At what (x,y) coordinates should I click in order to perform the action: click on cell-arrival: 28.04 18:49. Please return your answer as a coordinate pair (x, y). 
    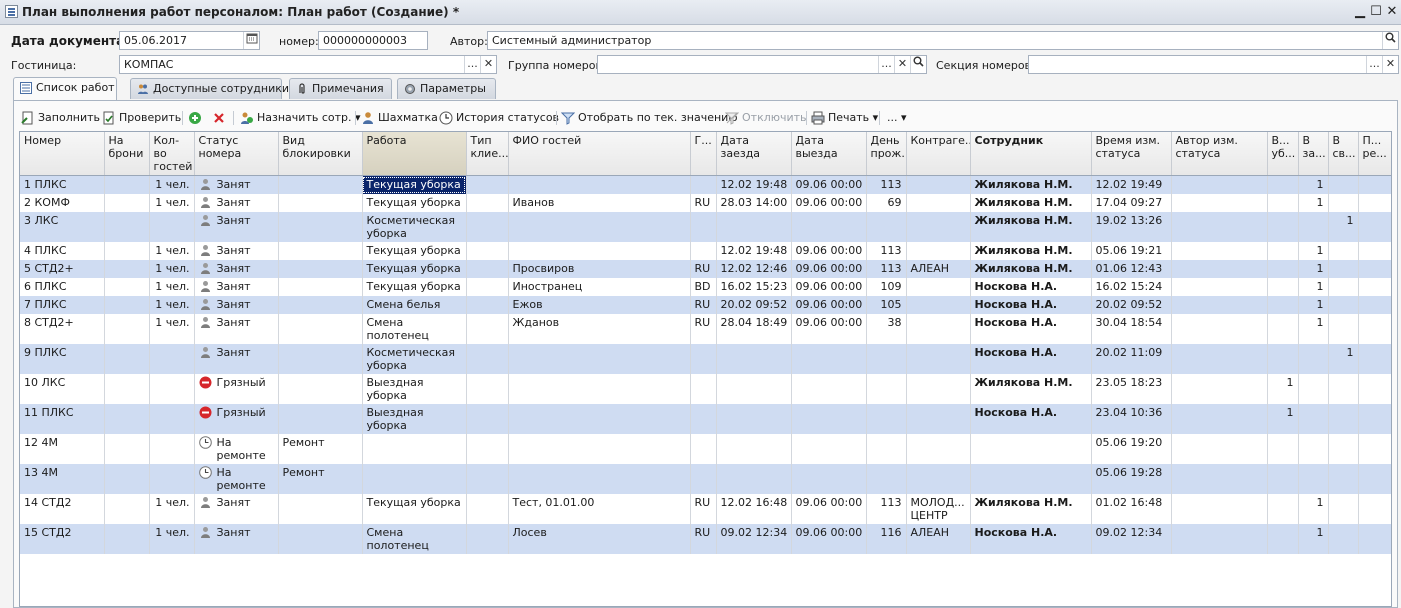
    Looking at the image, I should click on (754, 329).